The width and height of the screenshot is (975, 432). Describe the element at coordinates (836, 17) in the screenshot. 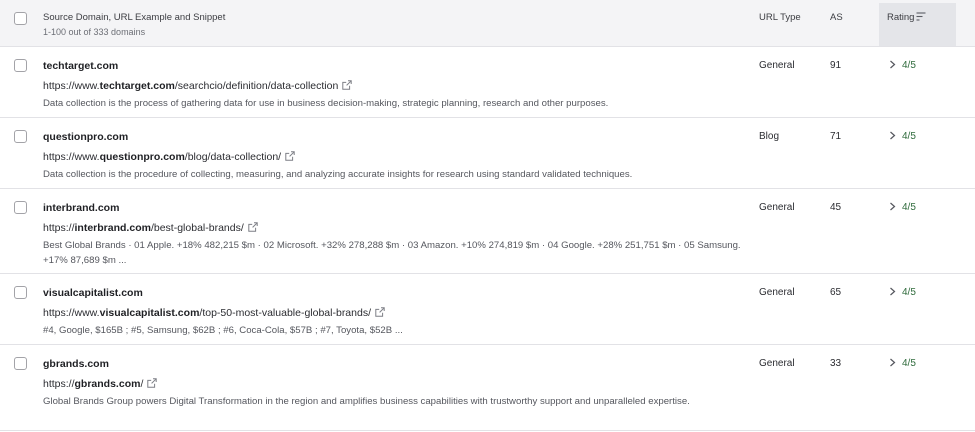

I see `column-header-as: AS` at that location.